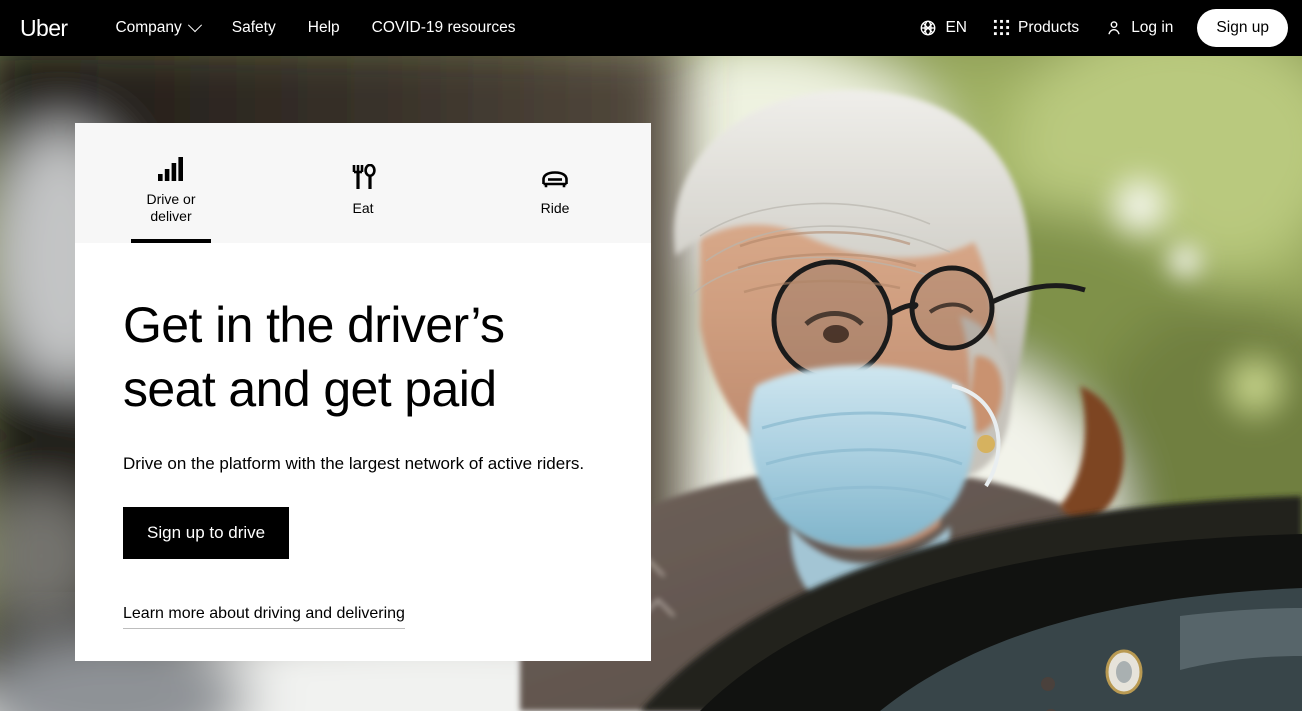 Image resolution: width=1302 pixels, height=711 pixels. I want to click on tab-eat-label: Eat, so click(363, 207).